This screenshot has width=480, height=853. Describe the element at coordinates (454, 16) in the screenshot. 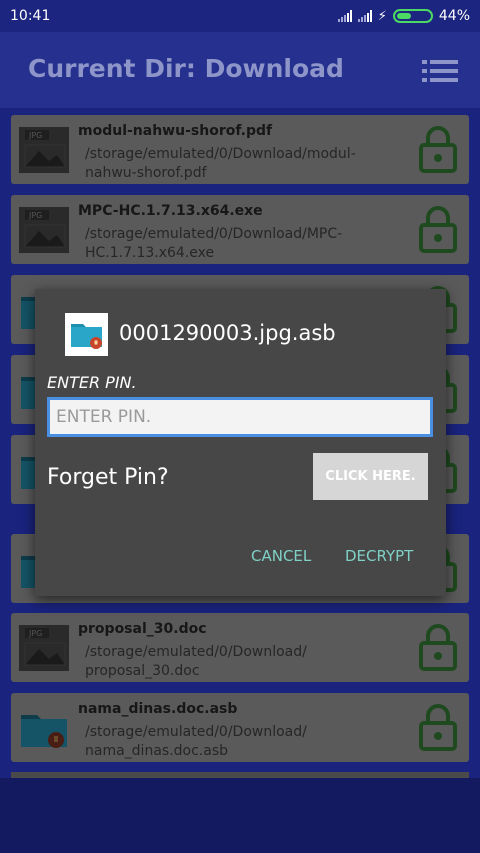

I see `battery-percent: 44%` at that location.